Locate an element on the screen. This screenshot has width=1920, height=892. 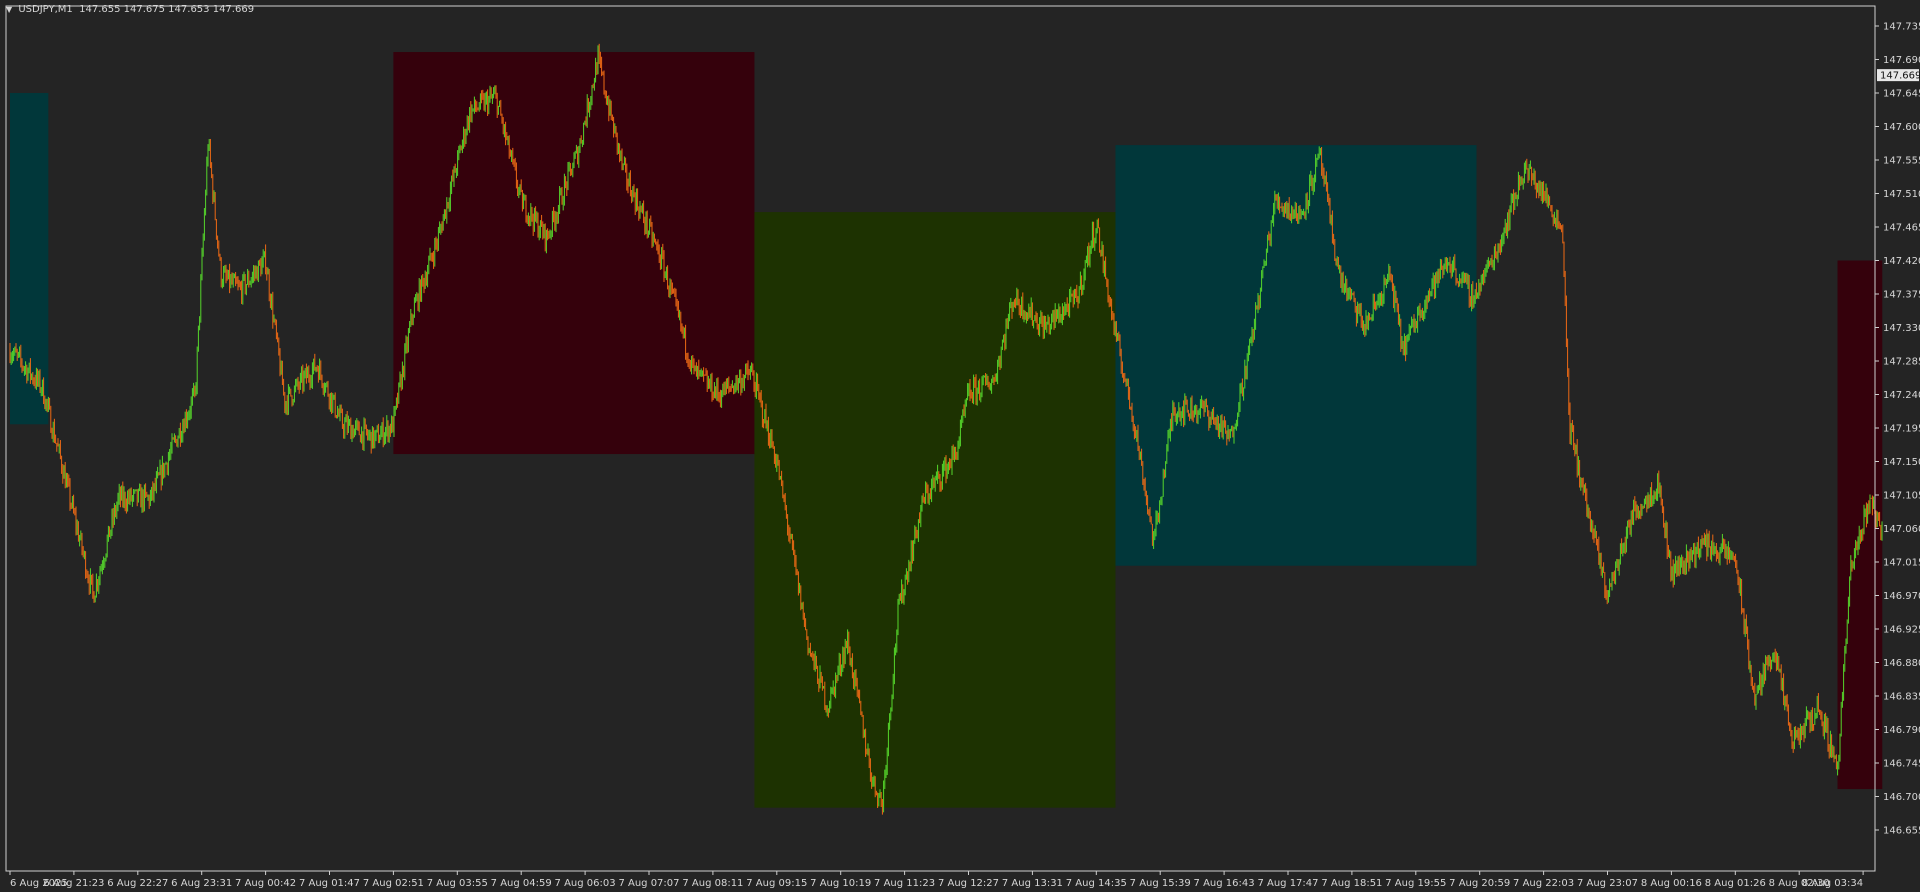
time-tick-label: 7 Aug 22:03 is located at coordinates (1543, 883).